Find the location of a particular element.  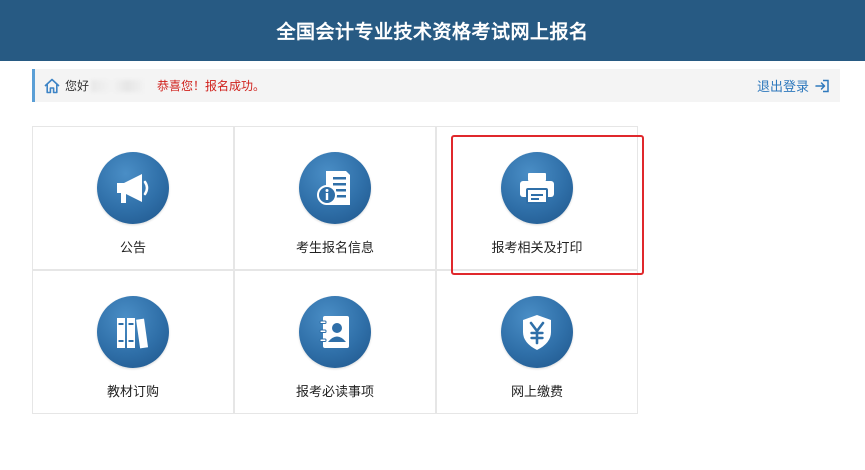

tile-label: 报考必读事项 is located at coordinates (334, 392).